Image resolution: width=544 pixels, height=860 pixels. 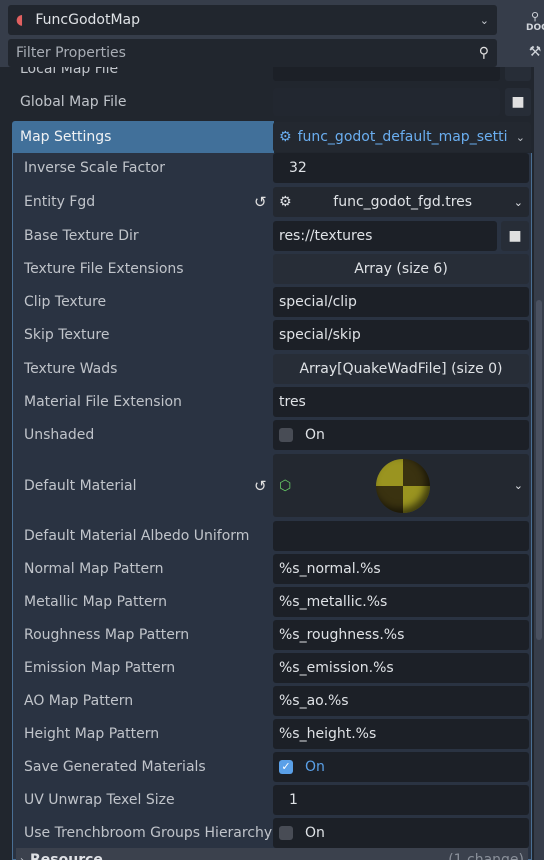 I want to click on search-icon: ⚲, so click(x=483, y=53).